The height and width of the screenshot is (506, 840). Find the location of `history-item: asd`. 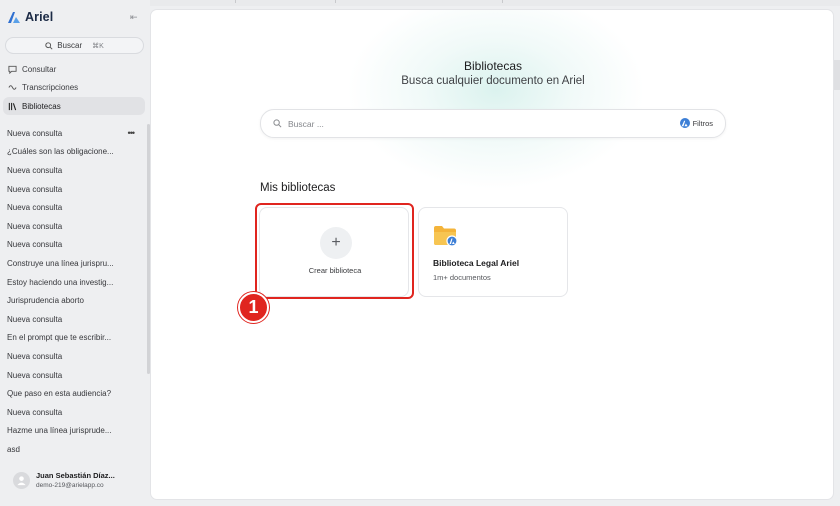

history-item: asd is located at coordinates (73, 447).